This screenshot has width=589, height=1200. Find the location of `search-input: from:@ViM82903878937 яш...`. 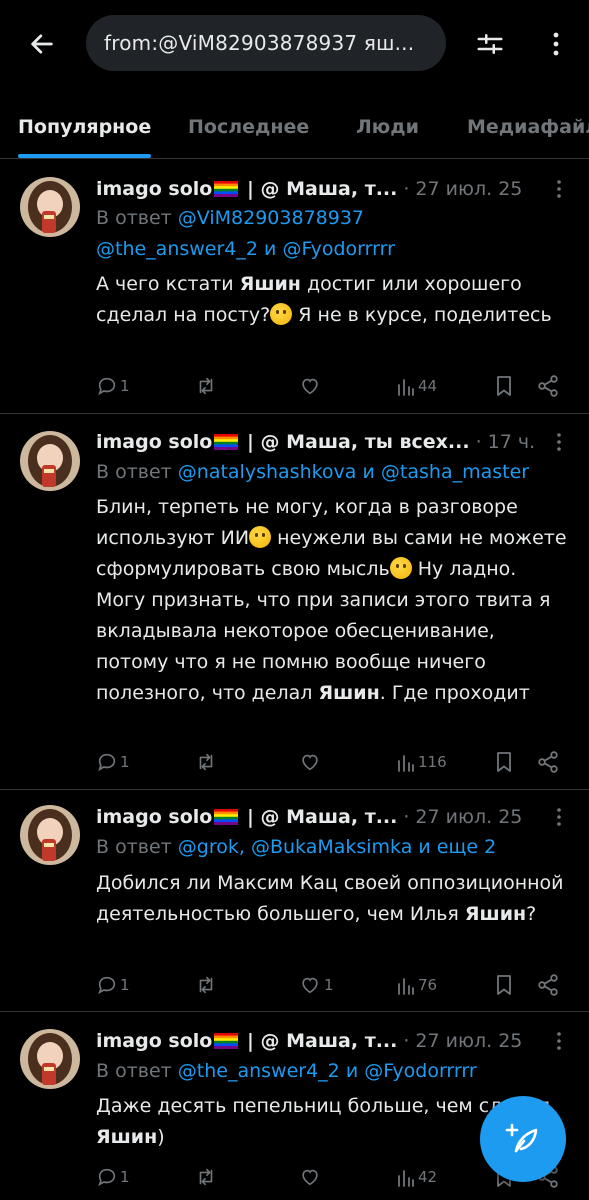

search-input: from:@ViM82903878937 яш... is located at coordinates (266, 43).